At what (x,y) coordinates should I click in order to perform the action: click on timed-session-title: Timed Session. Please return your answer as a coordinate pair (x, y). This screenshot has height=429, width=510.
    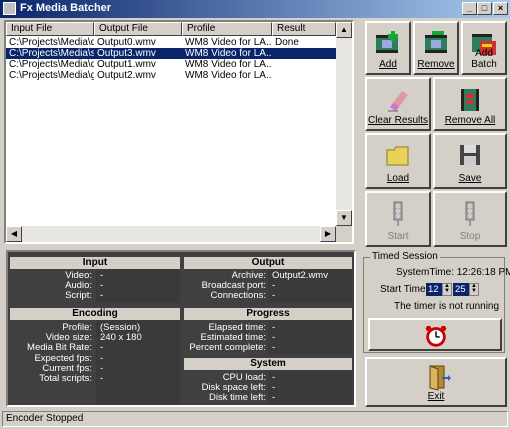
    Looking at the image, I should click on (405, 256).